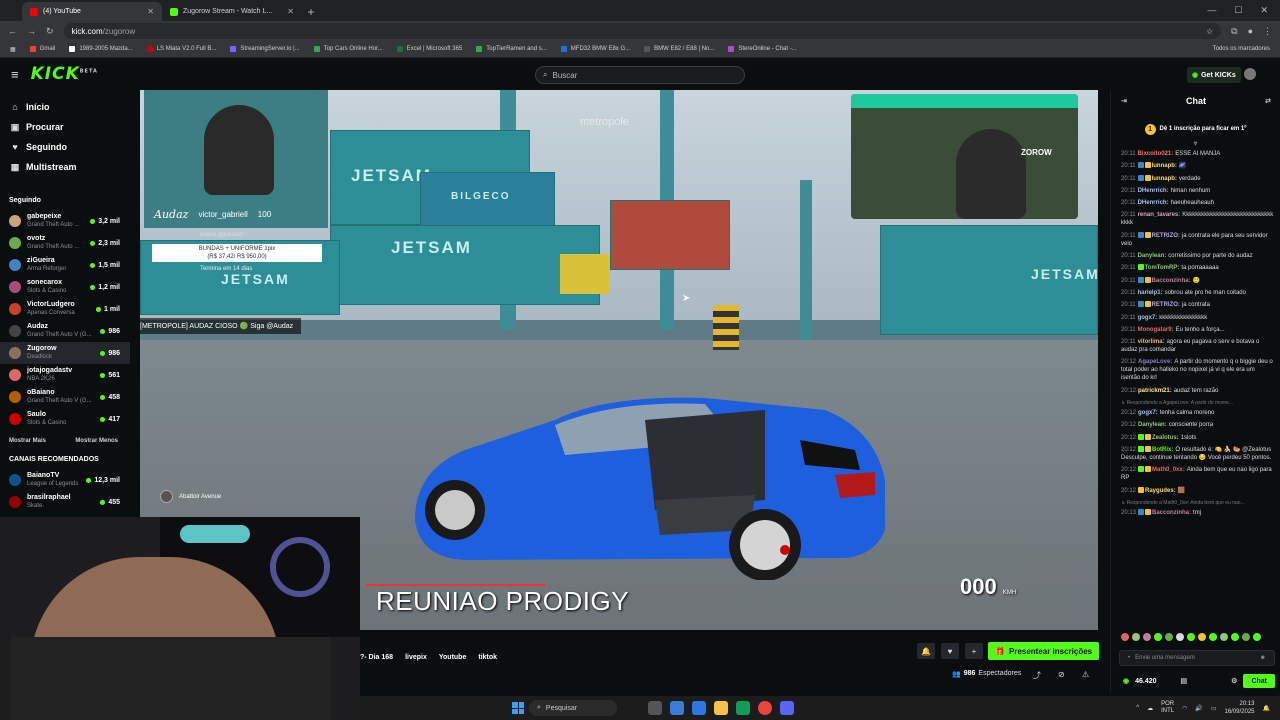 The image size is (1280, 720). I want to click on sidebar-channel: VictorLudgero Apenas Conversa 1 mil, so click(65, 309).